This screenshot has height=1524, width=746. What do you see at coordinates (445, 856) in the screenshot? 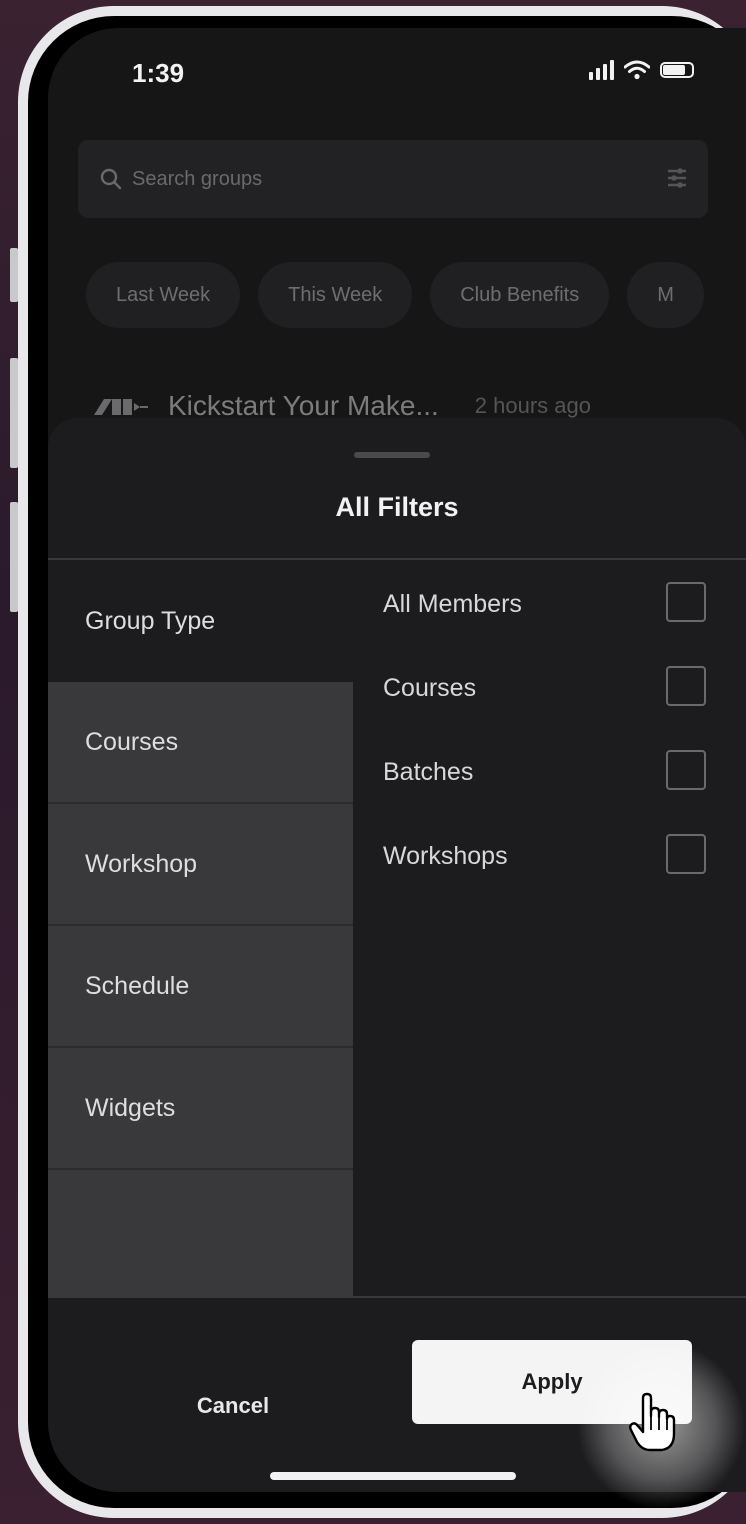
I see `option-label: Workshops` at bounding box center [445, 856].